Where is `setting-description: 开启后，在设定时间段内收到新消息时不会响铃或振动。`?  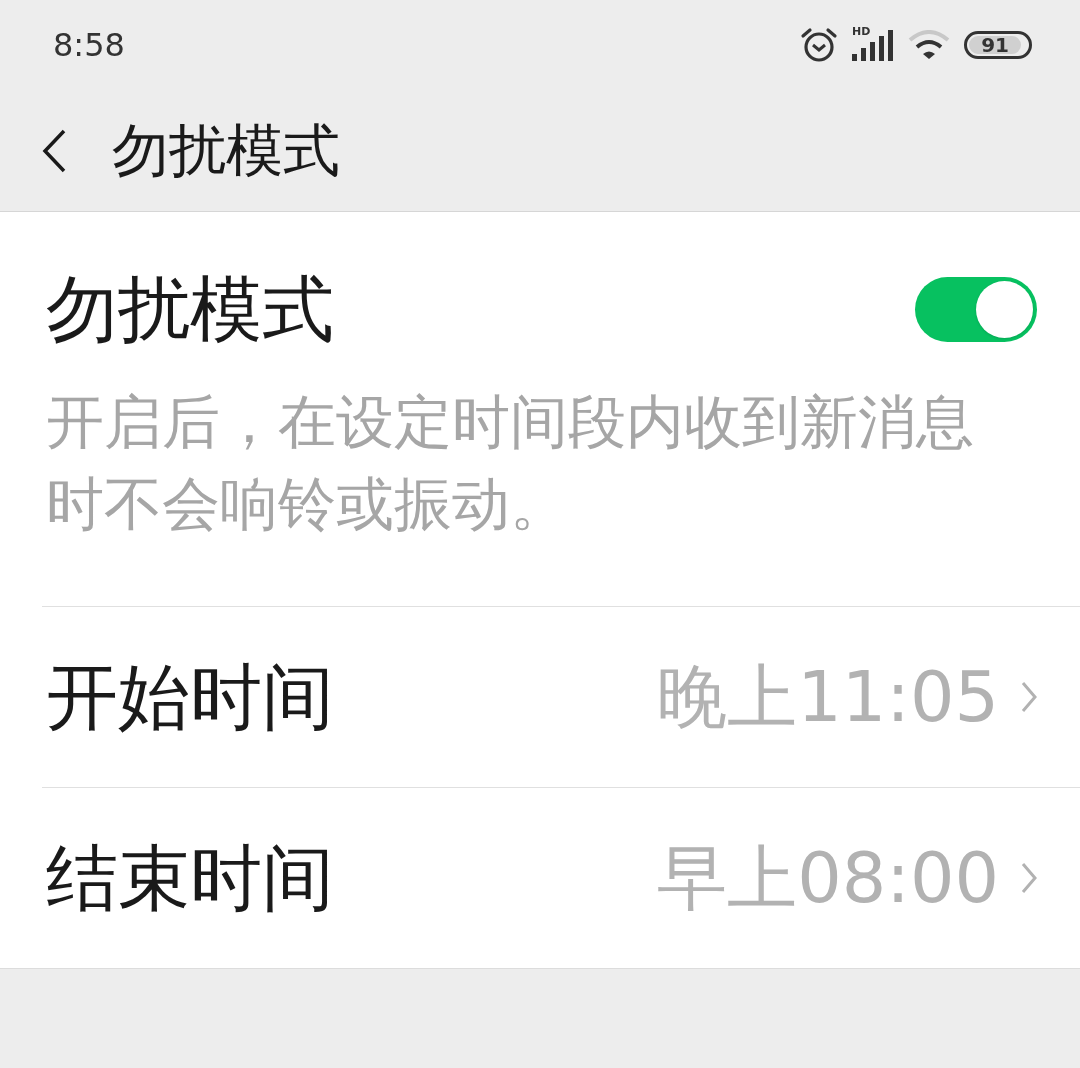 setting-description: 开启后，在设定时间段内收到新消息时不会响铃或振动。 is located at coordinates (510, 463).